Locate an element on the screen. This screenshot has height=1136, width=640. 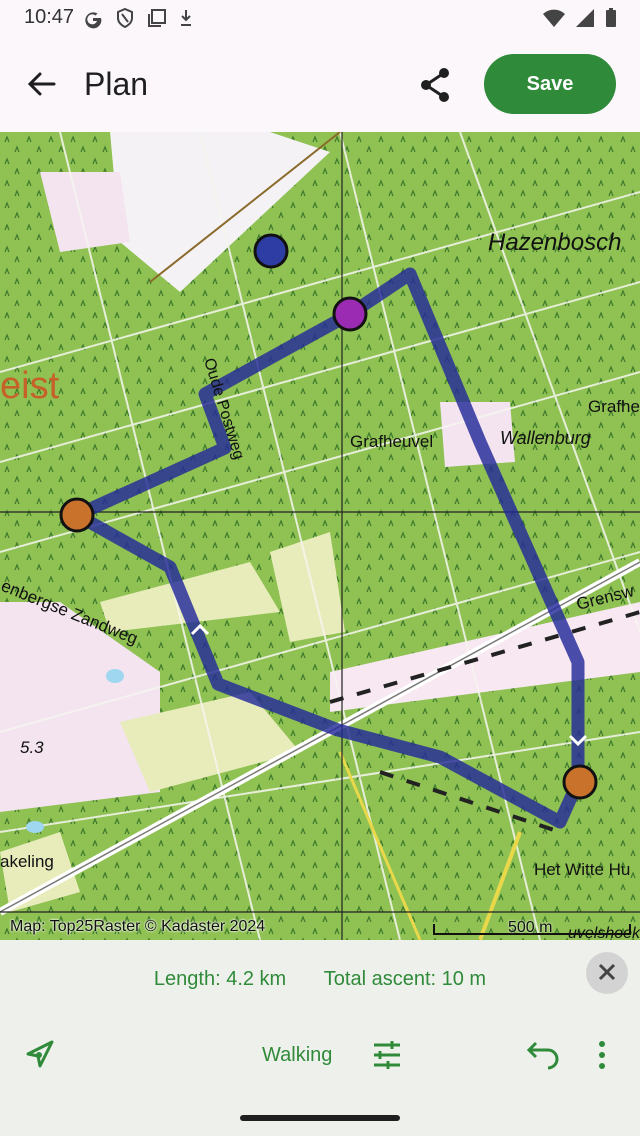
google-icon is located at coordinates (93, 20).